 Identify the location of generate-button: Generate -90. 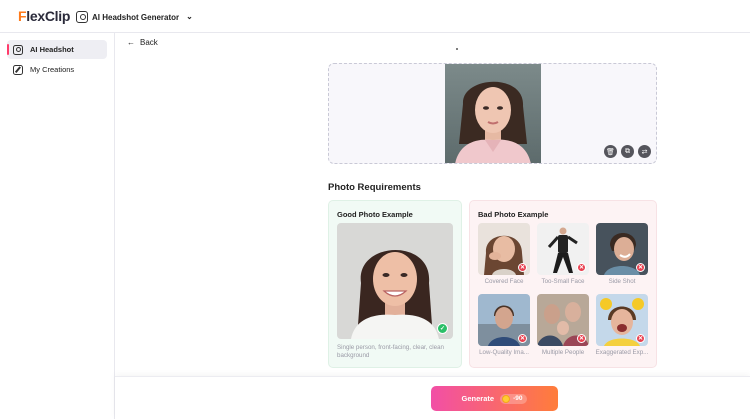
(494, 398).